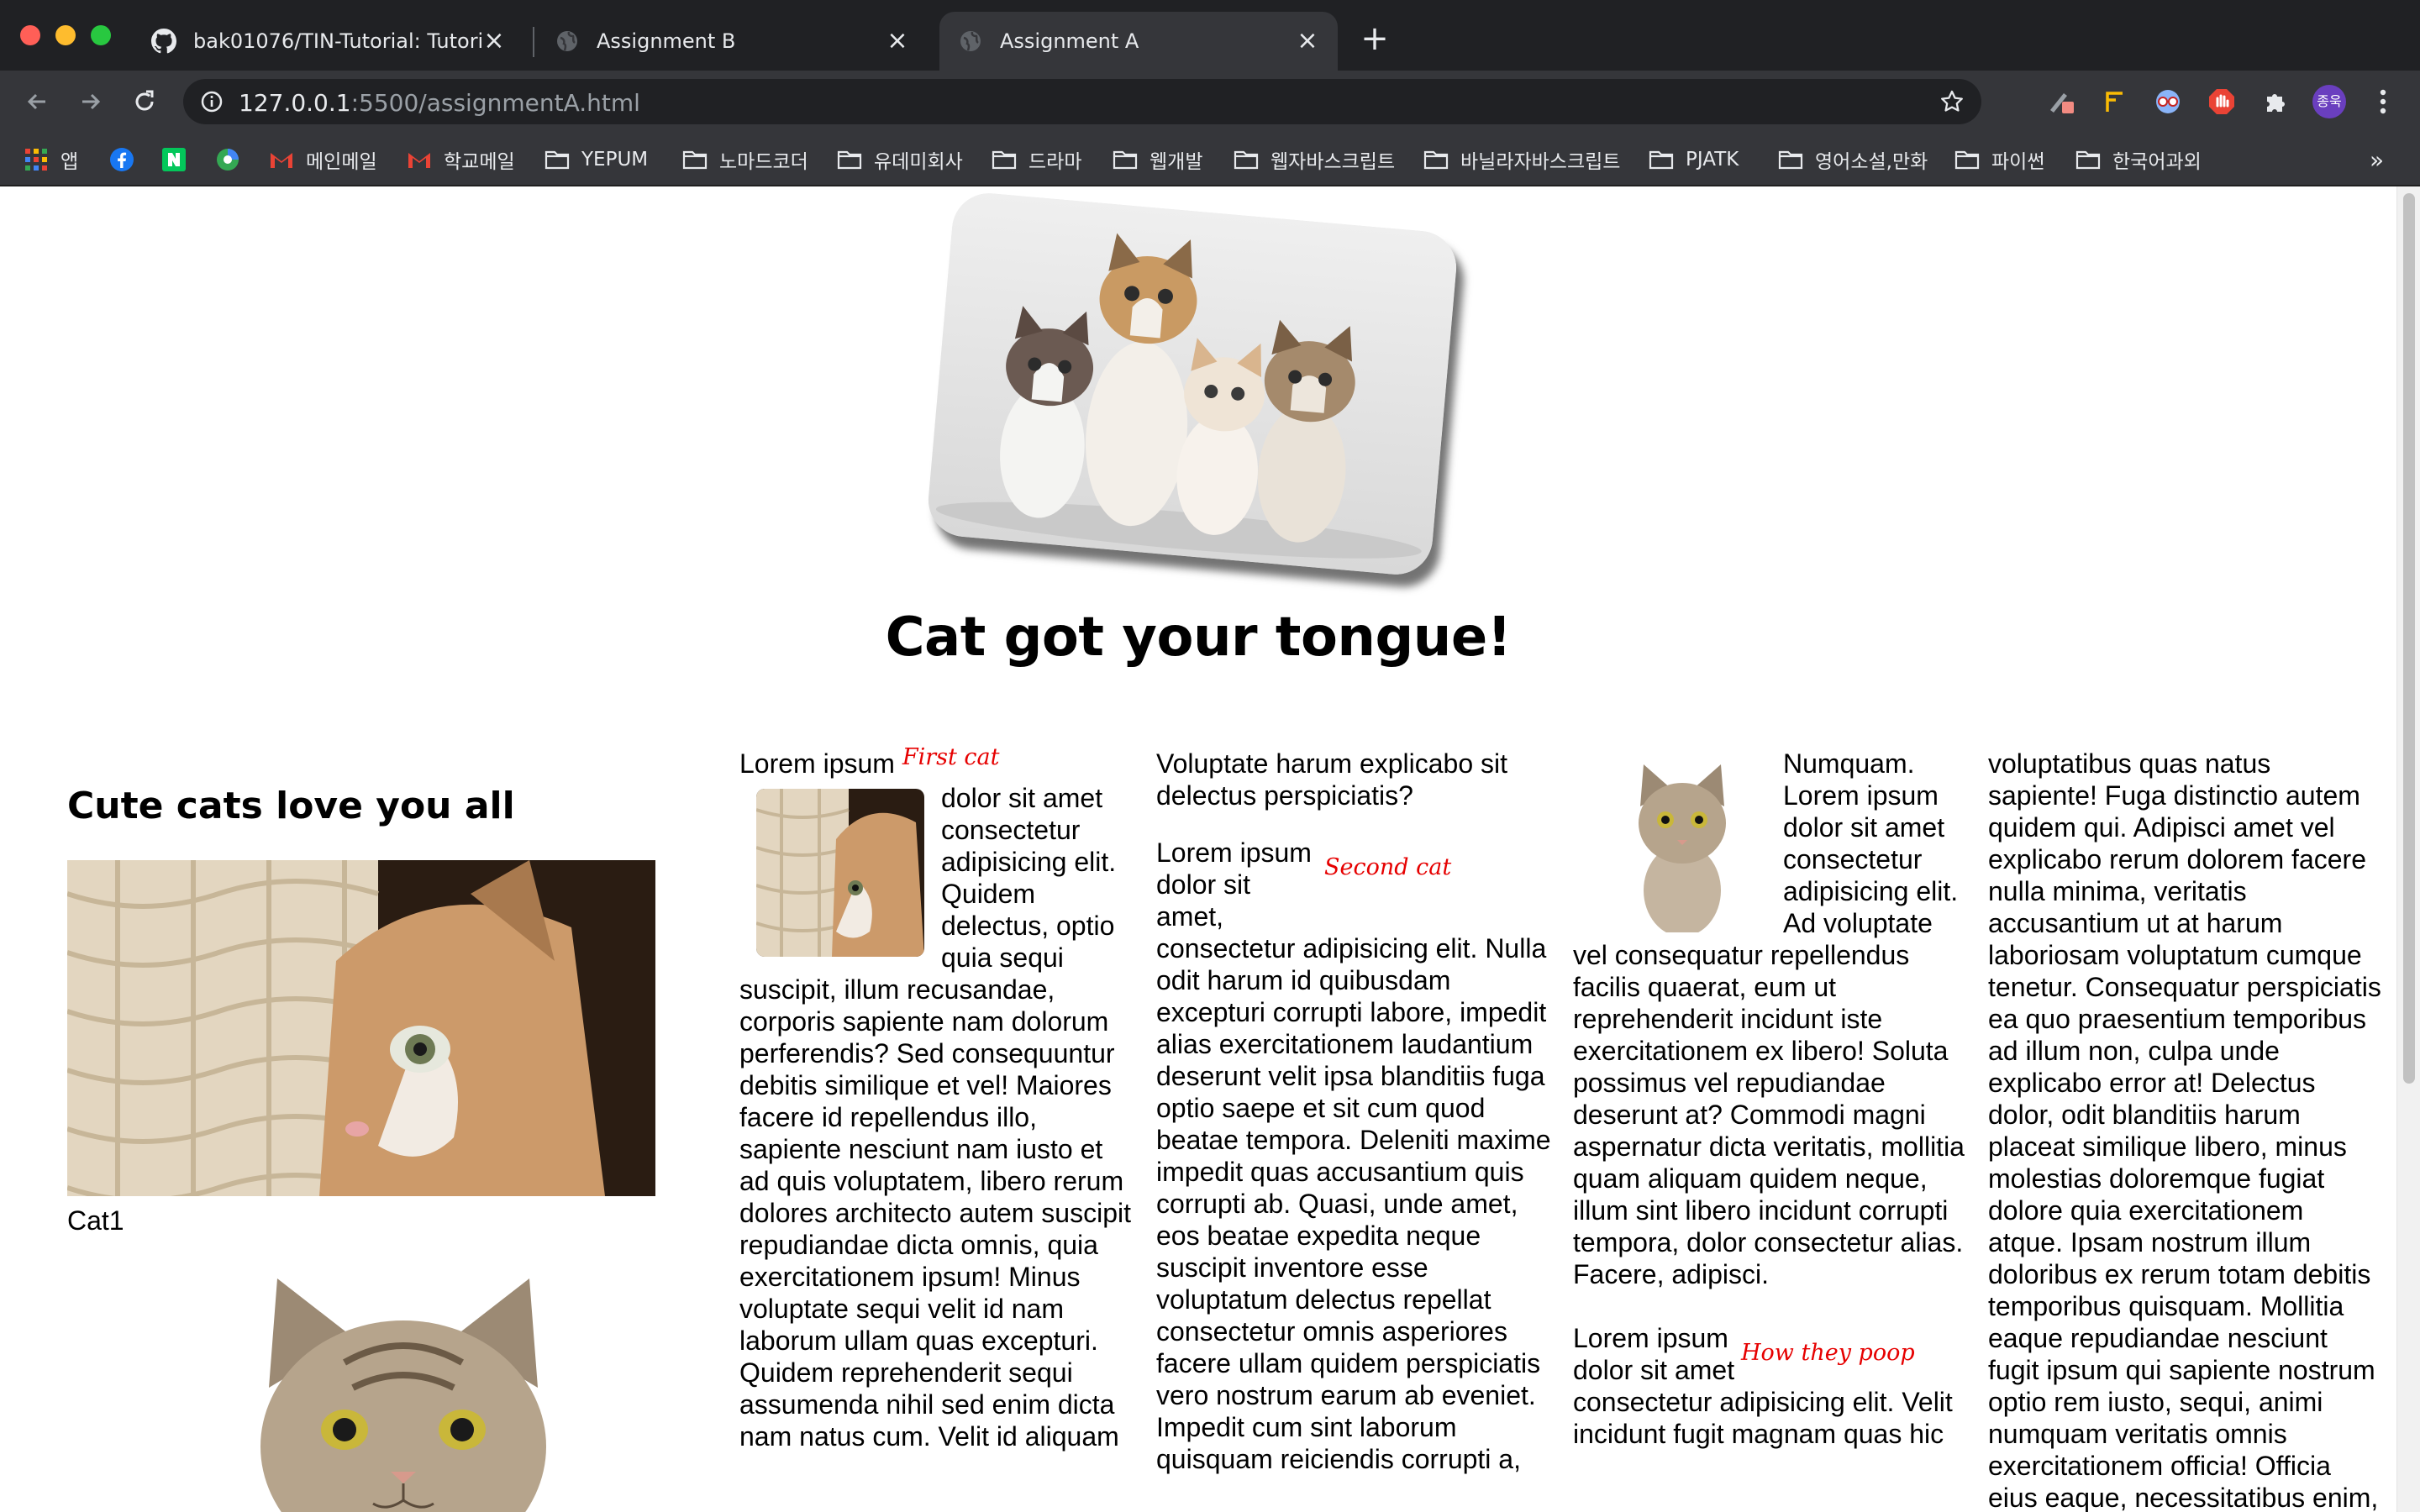 The height and width of the screenshot is (1512, 2420). I want to click on sidebar-column: Cute cats love you all Cat1, so click(369, 1130).